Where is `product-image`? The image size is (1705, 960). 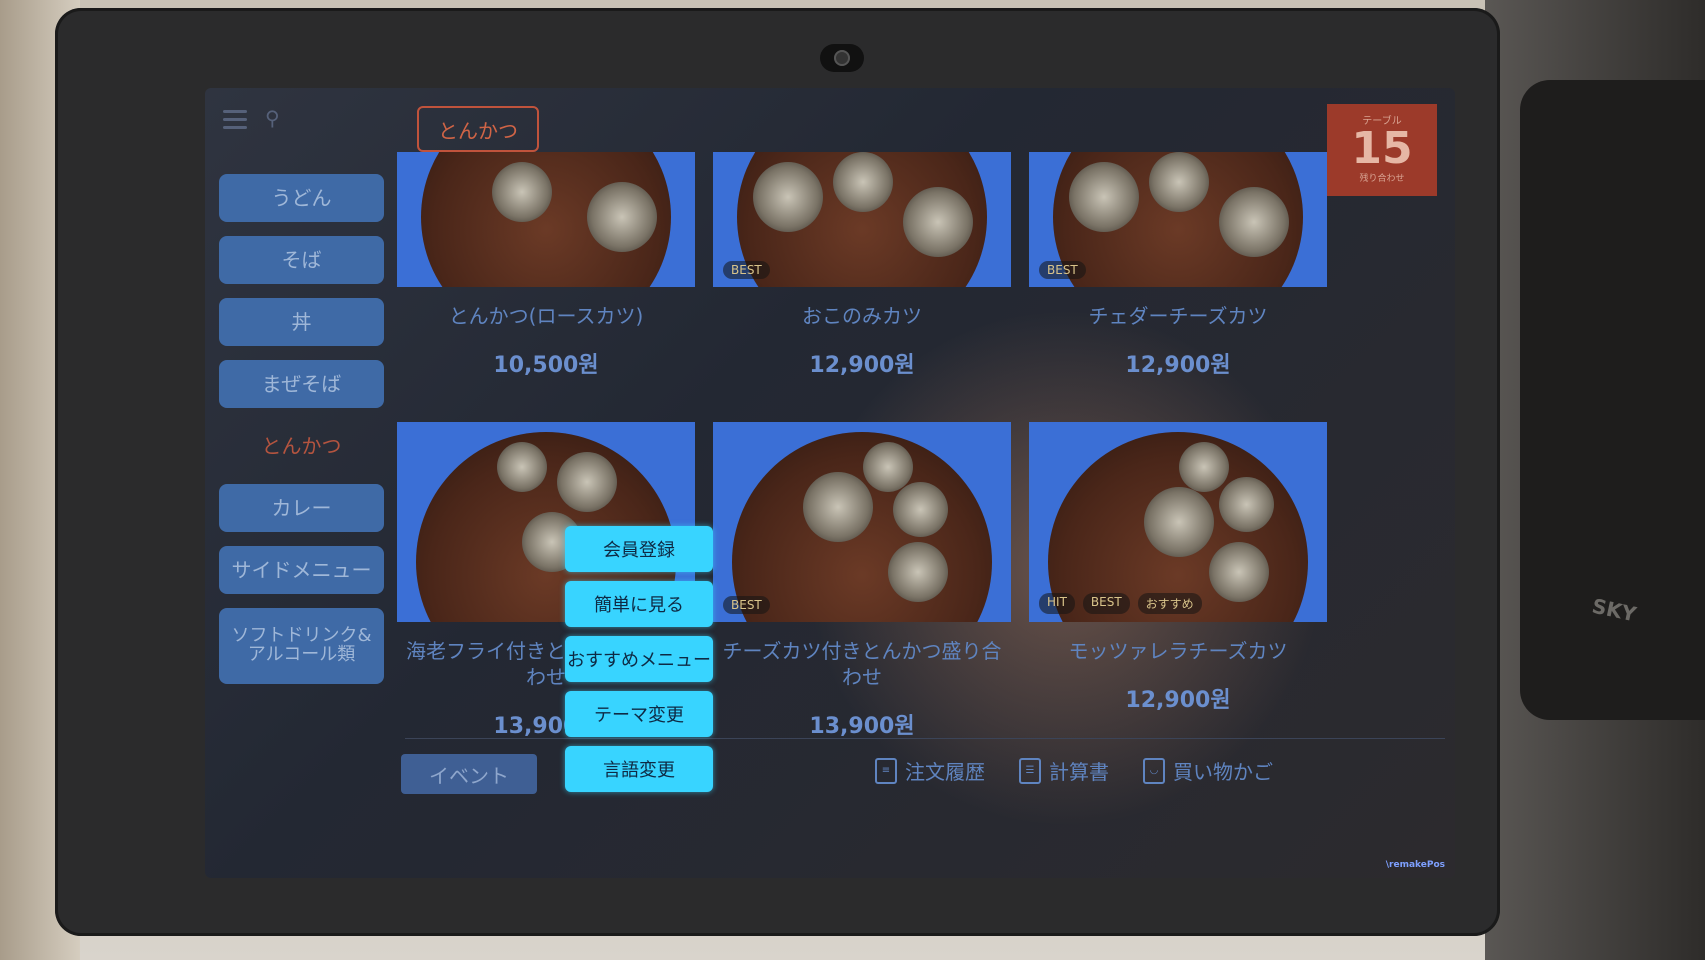
product-image is located at coordinates (546, 219).